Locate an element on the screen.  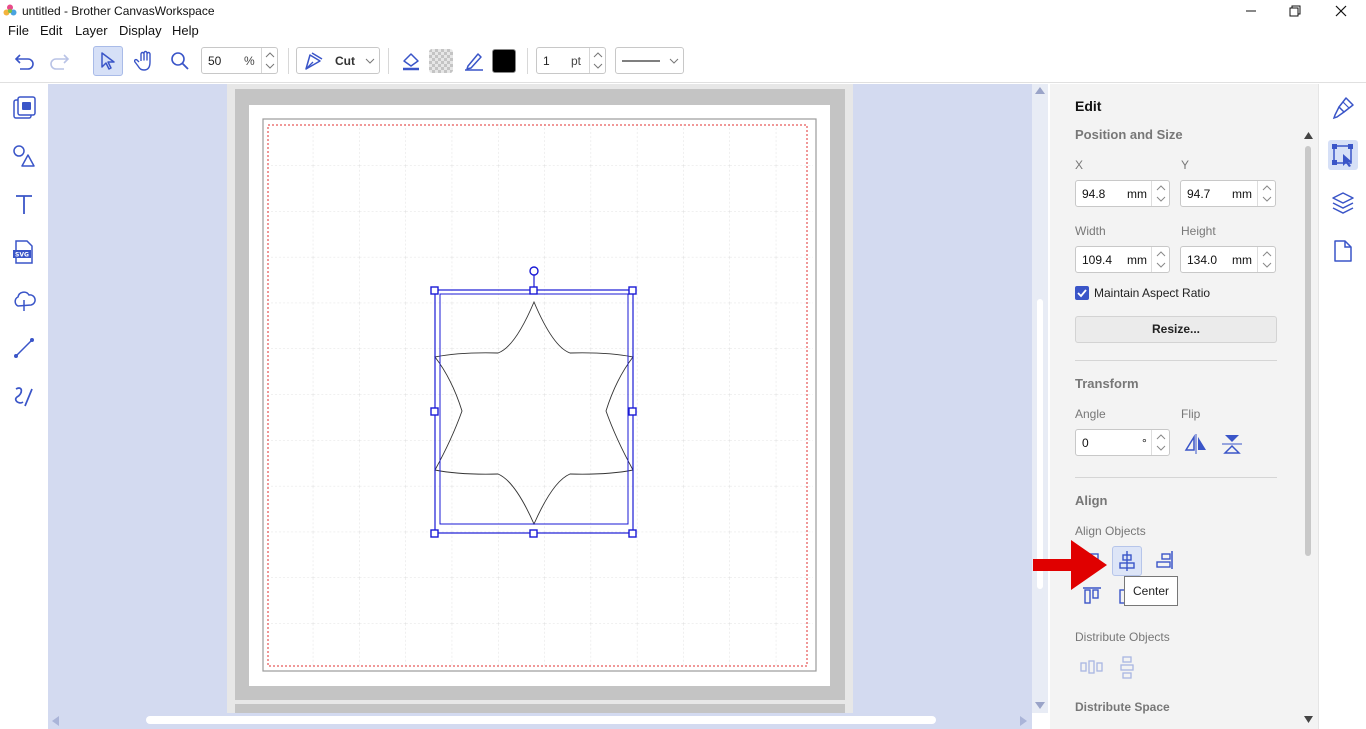
align-right-button is located at coordinates (1164, 560).